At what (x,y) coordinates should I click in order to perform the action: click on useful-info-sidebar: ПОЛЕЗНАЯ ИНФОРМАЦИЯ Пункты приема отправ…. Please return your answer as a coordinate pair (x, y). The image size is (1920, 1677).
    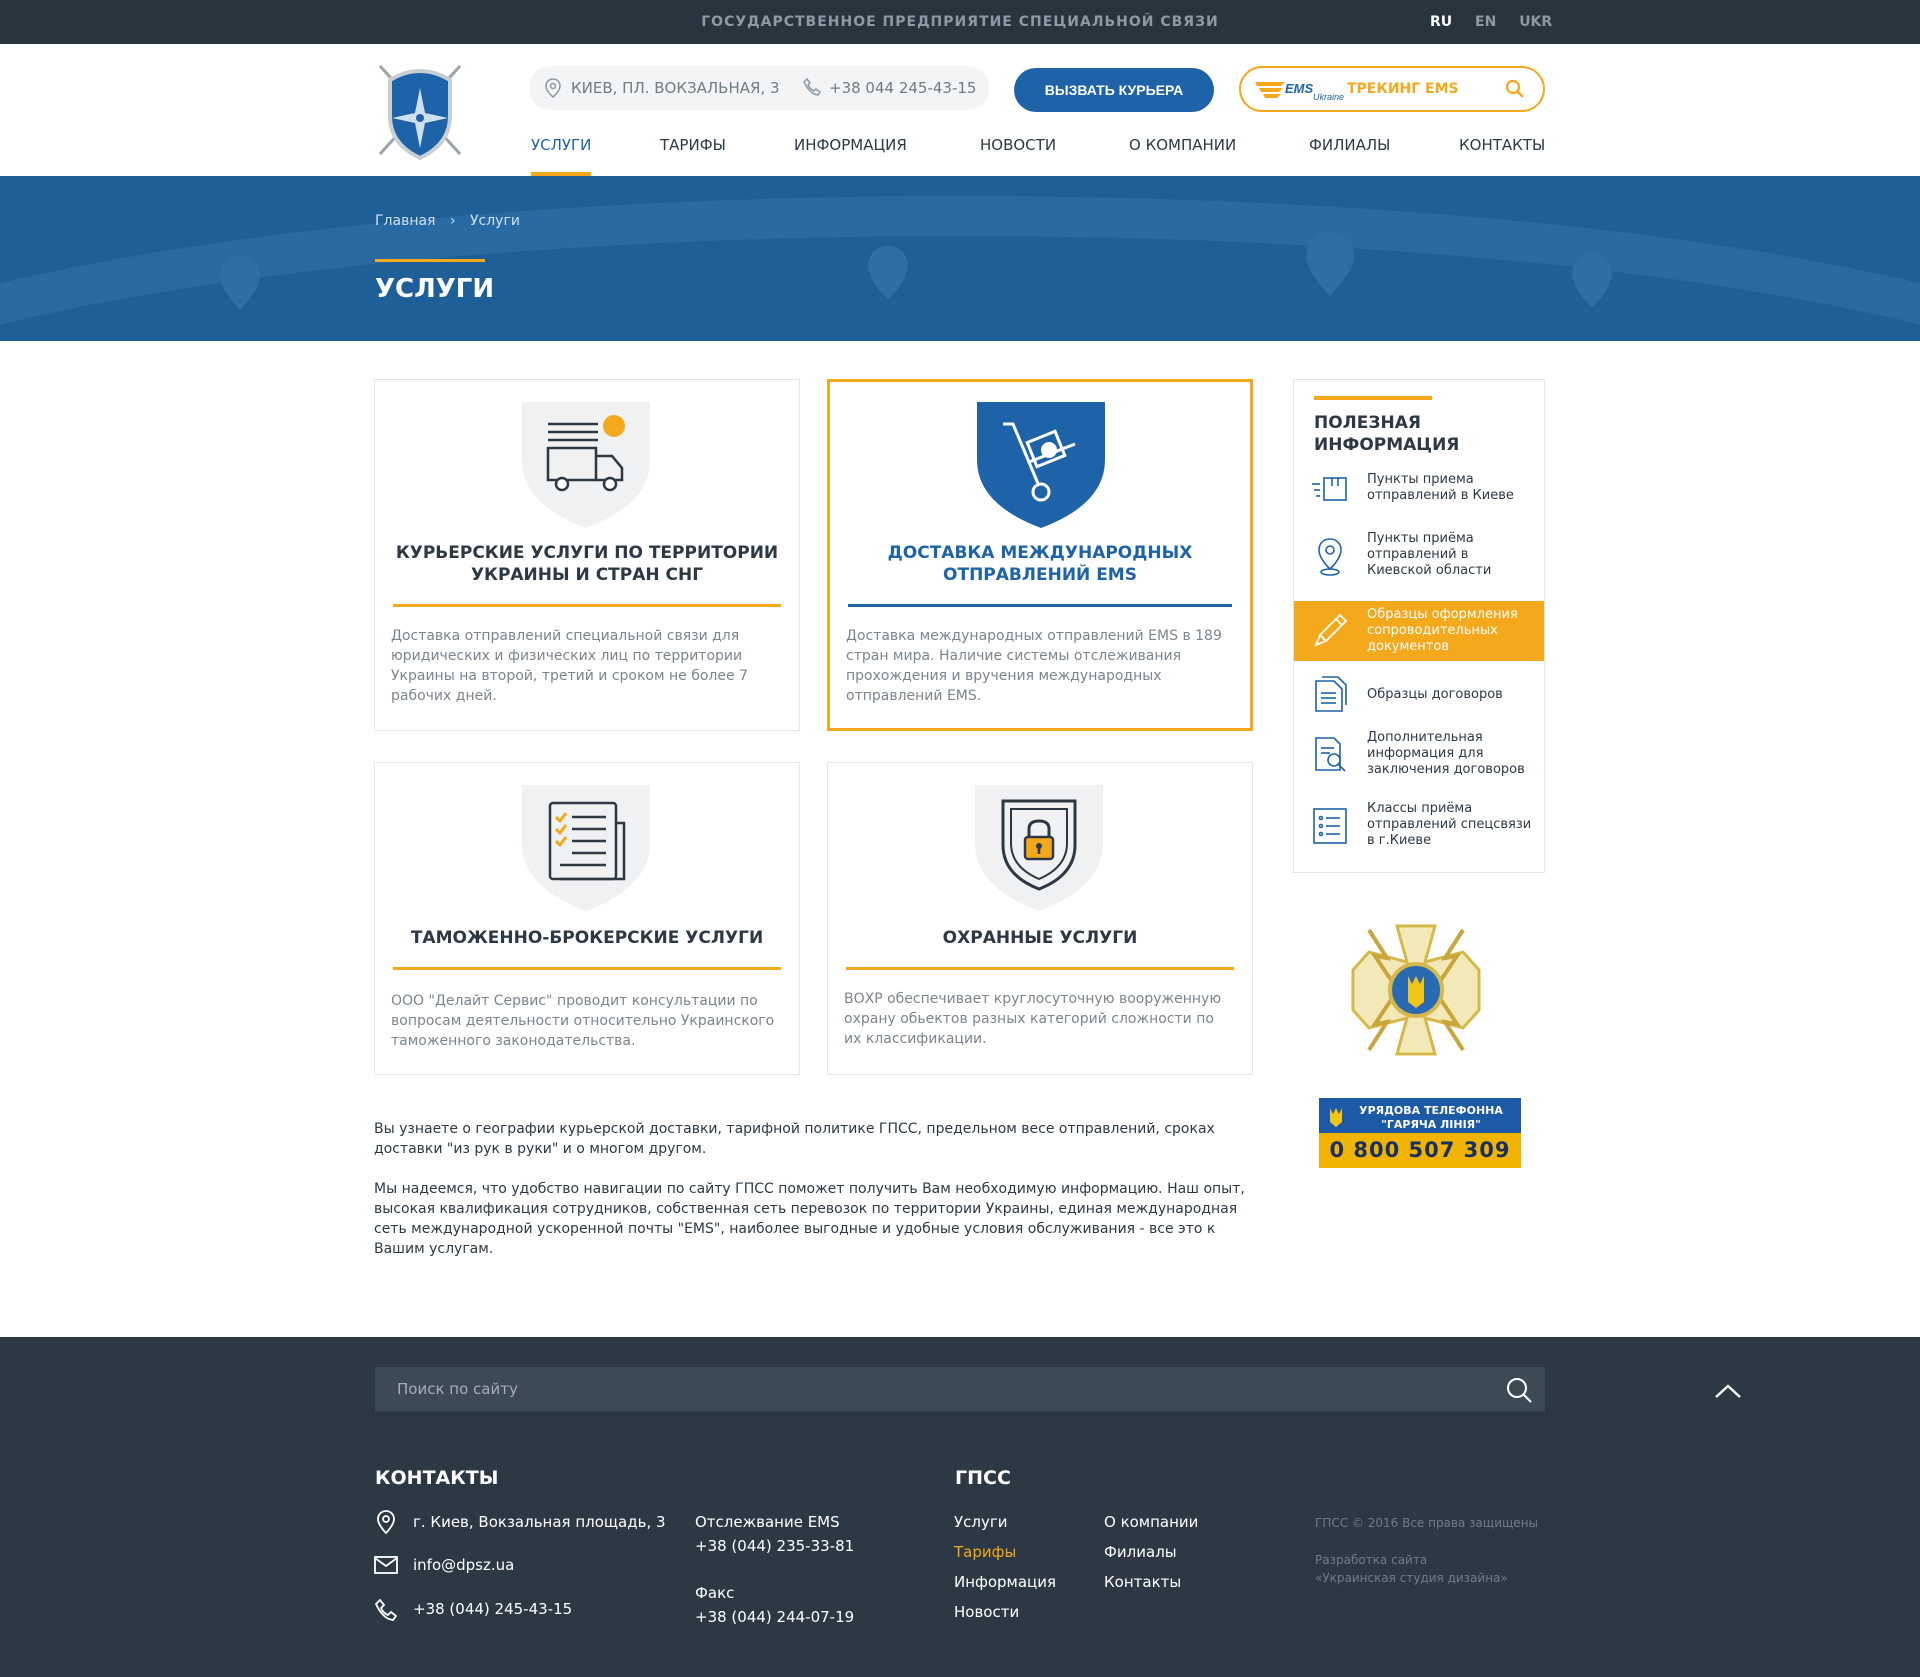
    Looking at the image, I should click on (1419, 626).